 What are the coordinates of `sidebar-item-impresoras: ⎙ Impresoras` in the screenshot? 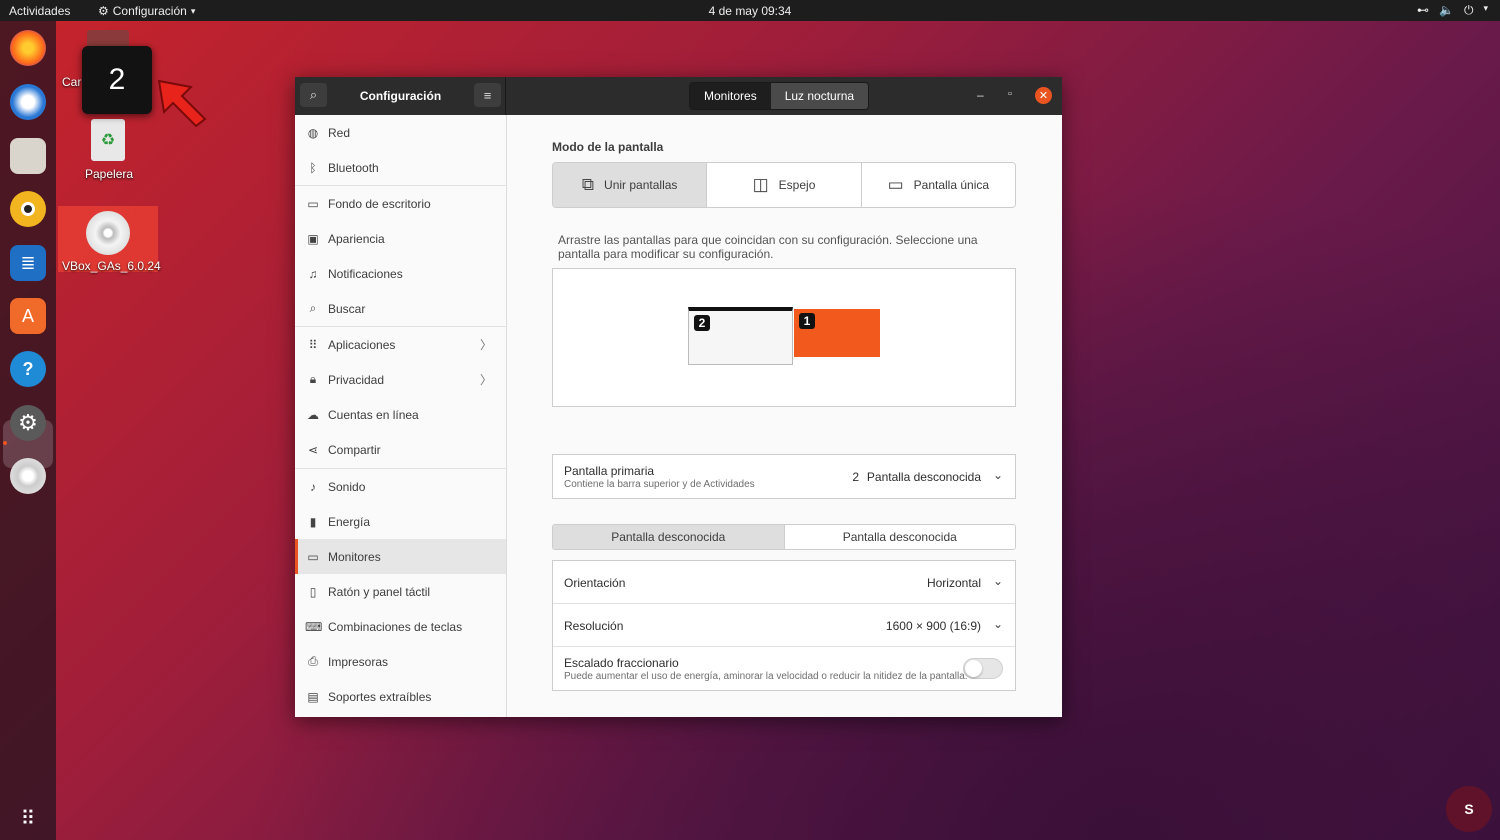 It's located at (400, 661).